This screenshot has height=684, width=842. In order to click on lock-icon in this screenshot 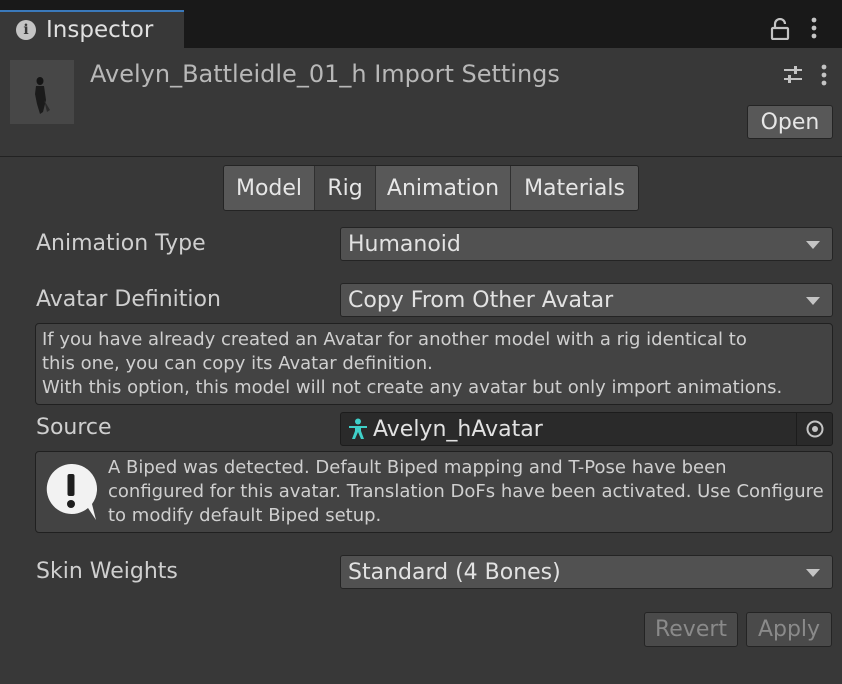, I will do `click(780, 29)`.